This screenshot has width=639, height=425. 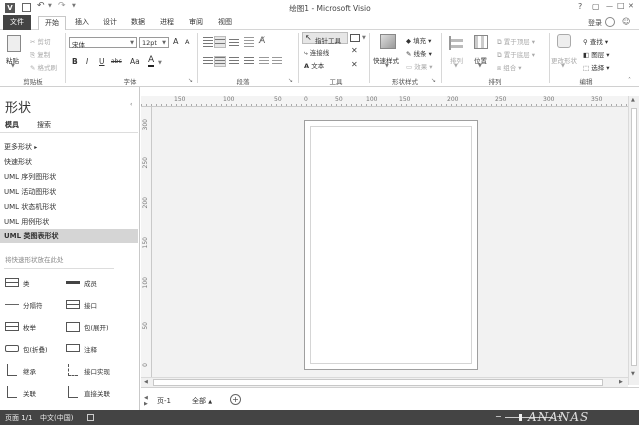 What do you see at coordinates (354, 50) in the screenshot?
I see `close-tool-icon: ✕` at bounding box center [354, 50].